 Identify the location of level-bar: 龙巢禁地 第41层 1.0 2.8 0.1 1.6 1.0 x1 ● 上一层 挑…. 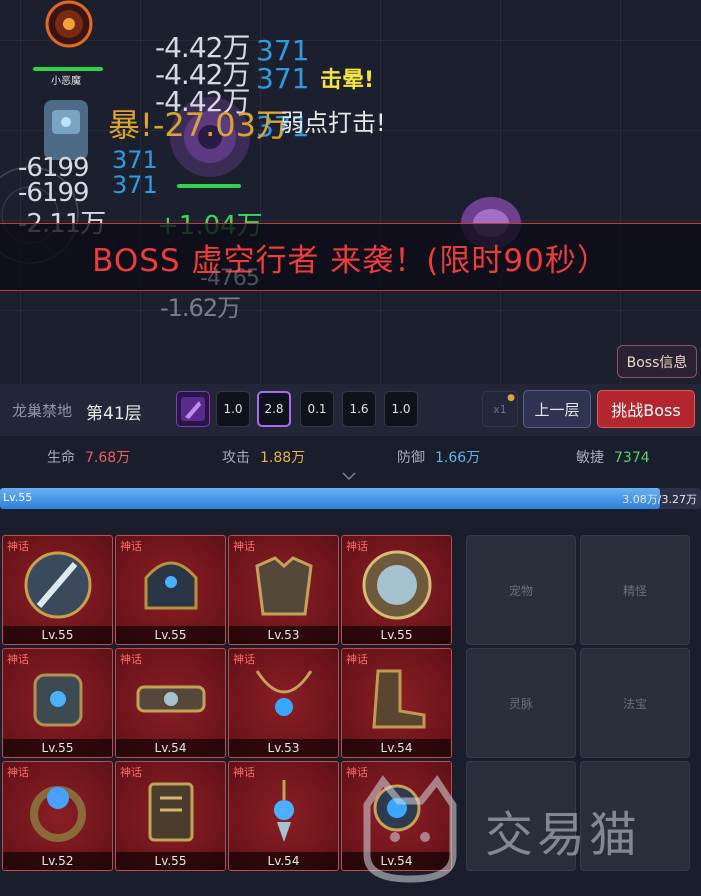
(350, 410).